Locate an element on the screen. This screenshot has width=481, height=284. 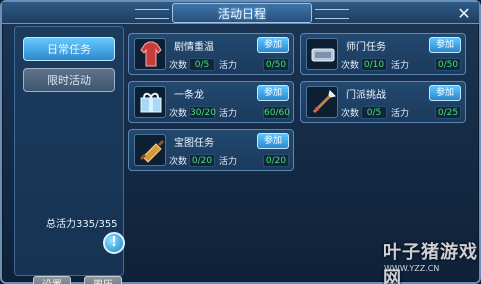
spear-icon is located at coordinates (322, 102).